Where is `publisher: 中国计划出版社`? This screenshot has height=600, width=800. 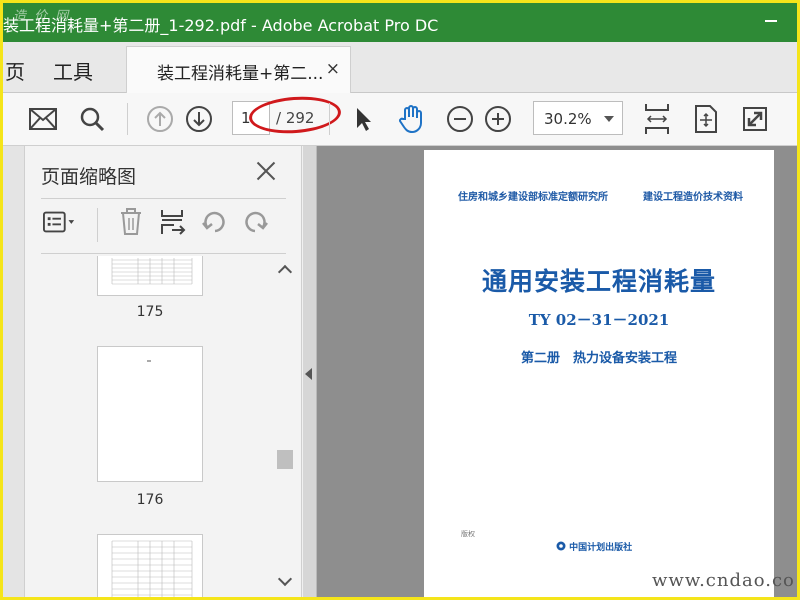 publisher: 中国计划出版社 is located at coordinates (594, 546).